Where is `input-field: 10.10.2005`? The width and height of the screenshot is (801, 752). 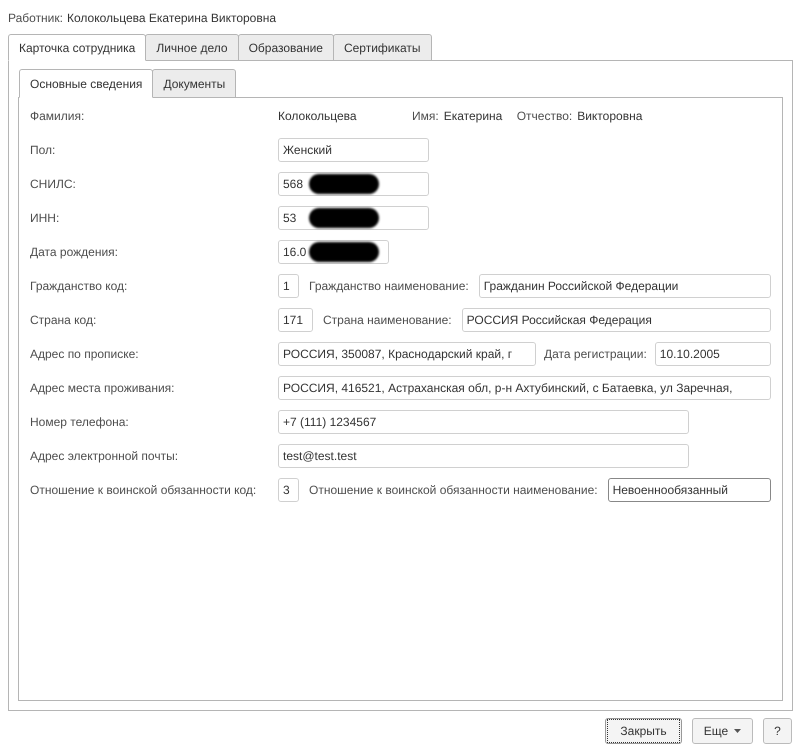
input-field: 10.10.2005 is located at coordinates (712, 354).